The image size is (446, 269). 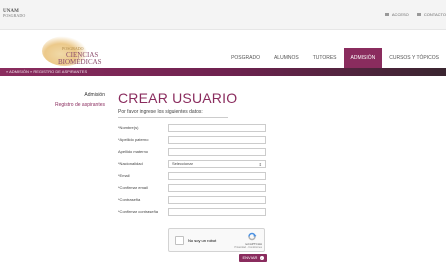 I want to click on top-links: ACCESO CONTACTO, so click(x=415, y=14).